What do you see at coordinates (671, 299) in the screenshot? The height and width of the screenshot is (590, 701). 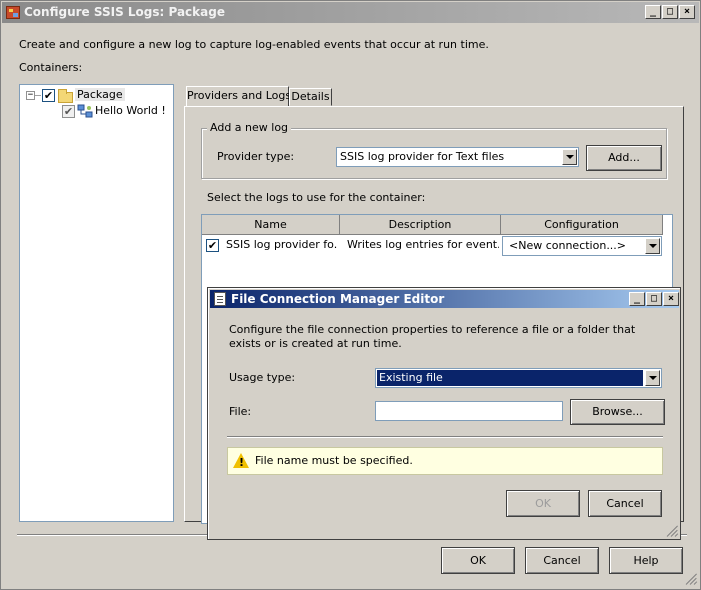 I see `editor-close-button: ×` at bounding box center [671, 299].